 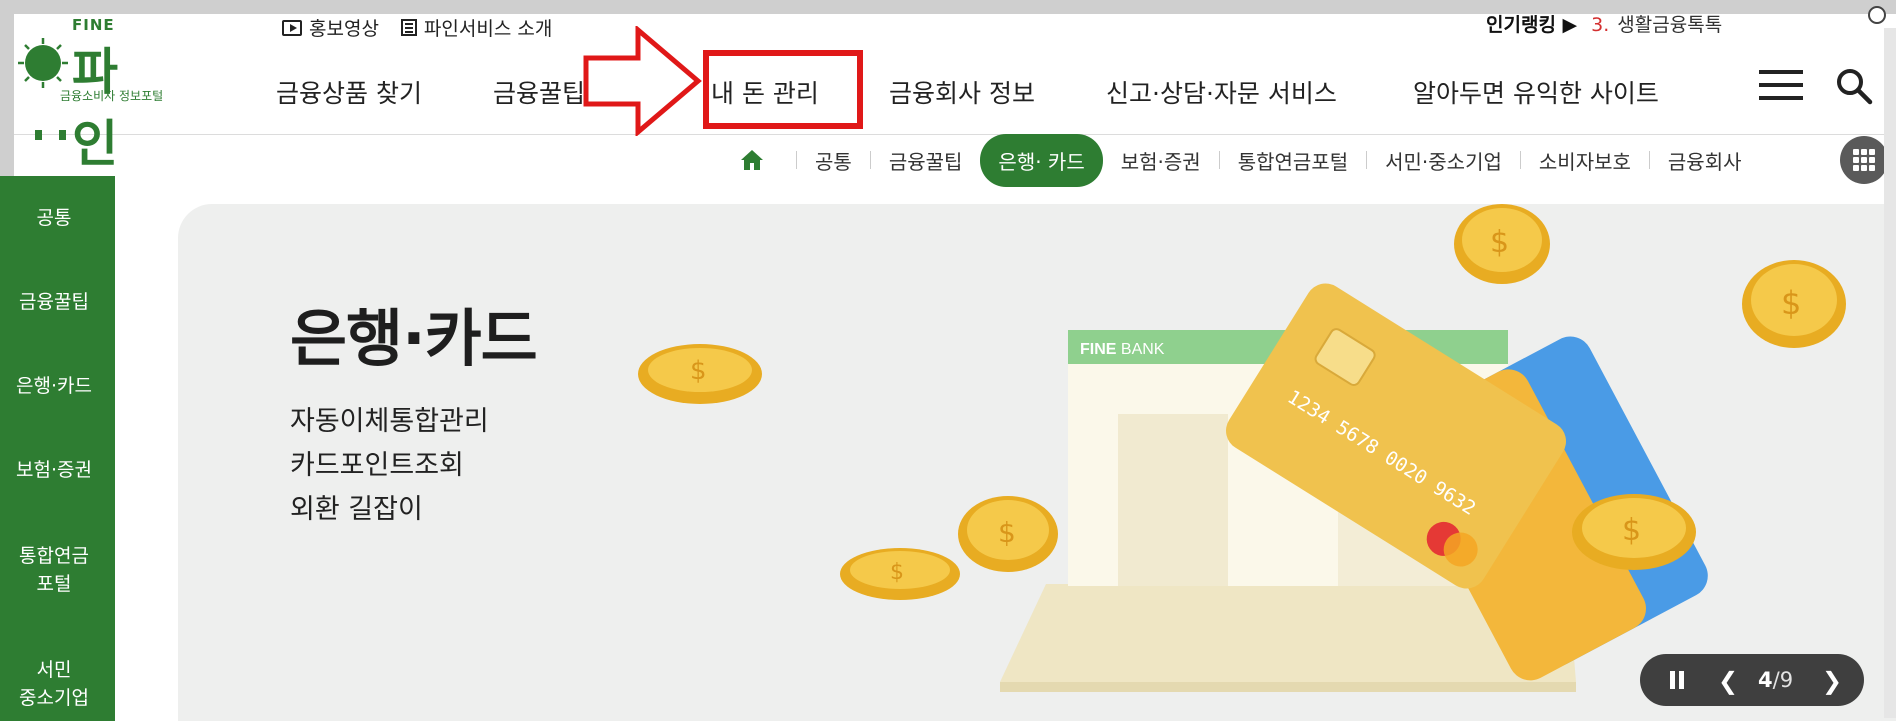 I want to click on slider-controls: ❮ 4/9 ❯, so click(x=1752, y=680).